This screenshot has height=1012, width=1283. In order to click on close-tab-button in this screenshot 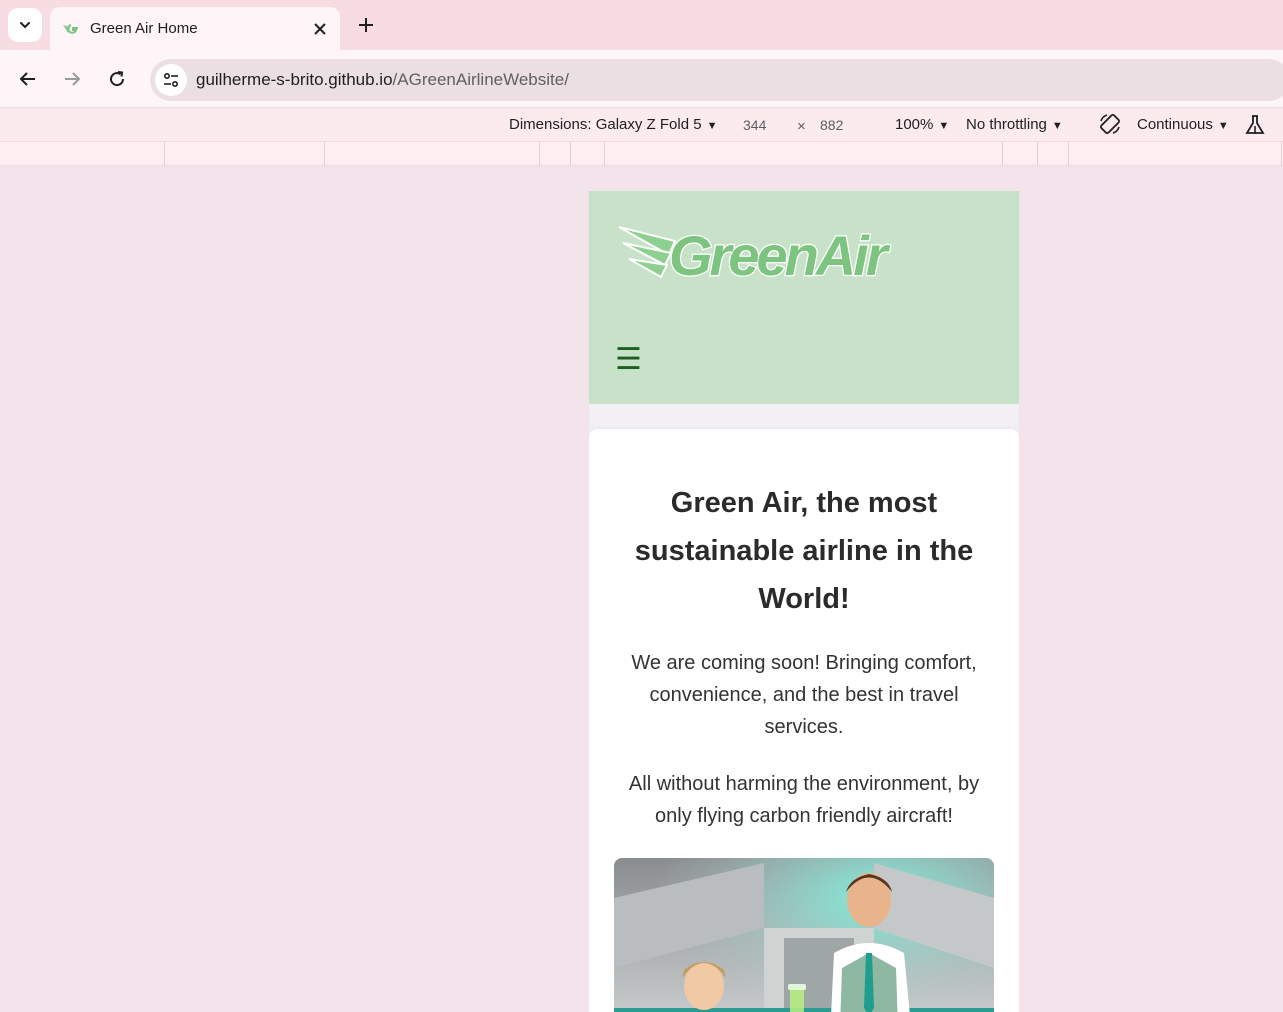, I will do `click(320, 29)`.